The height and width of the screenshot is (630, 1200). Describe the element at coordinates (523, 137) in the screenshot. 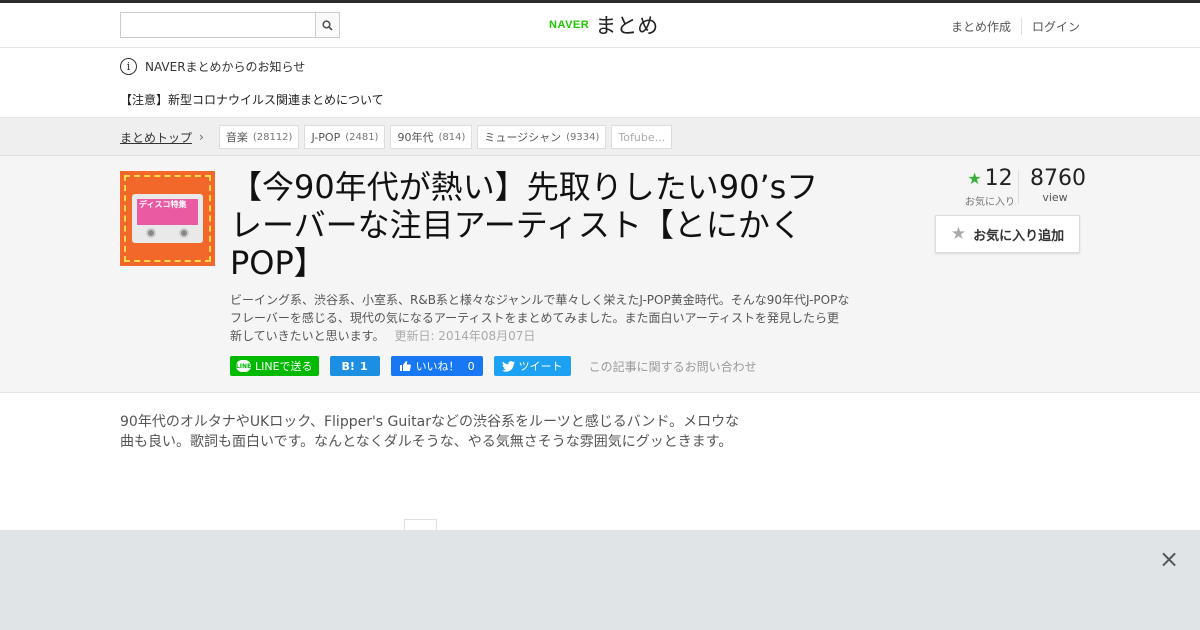

I see `tag-label: ミュージシャン` at that location.